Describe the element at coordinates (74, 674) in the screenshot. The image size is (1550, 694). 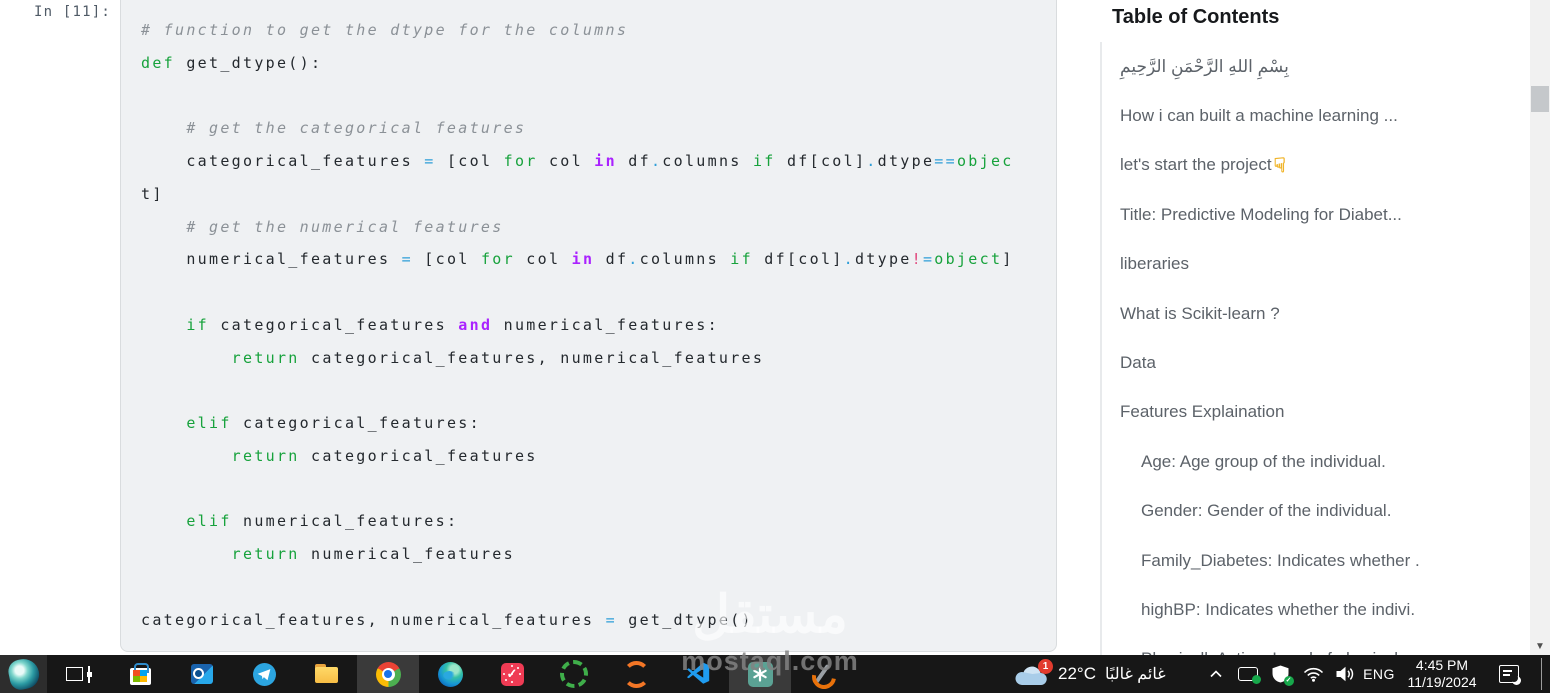
I see `task-view-icon` at that location.